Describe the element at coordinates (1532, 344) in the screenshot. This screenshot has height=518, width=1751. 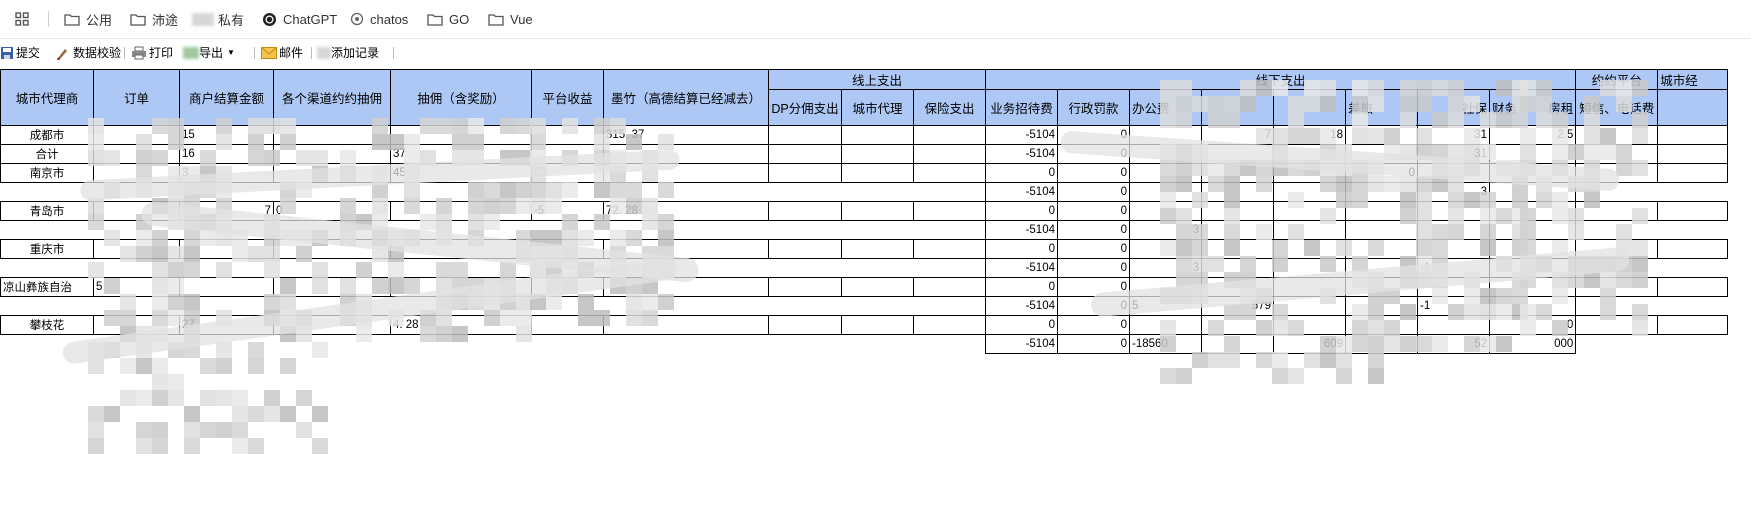
I see `cell-finance: 000` at that location.